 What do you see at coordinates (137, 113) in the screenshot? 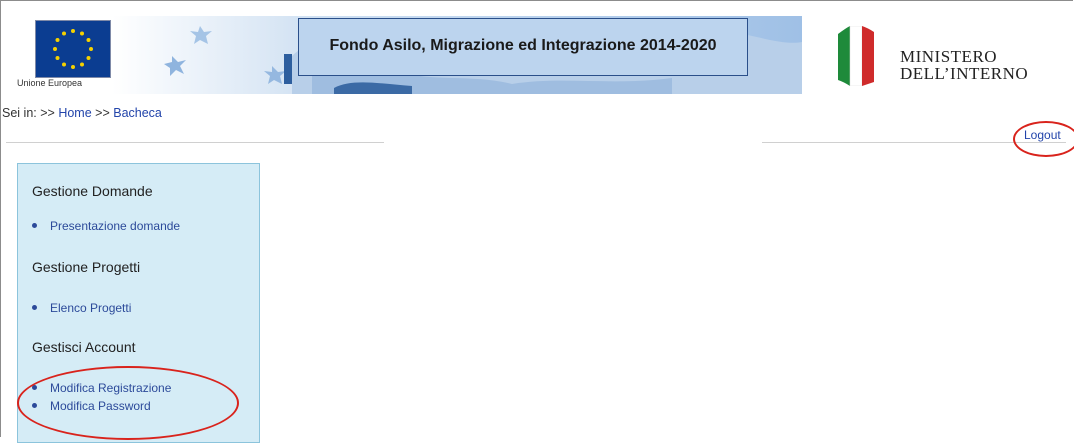
I see `breadcrumb-current-link: Bacheca` at bounding box center [137, 113].